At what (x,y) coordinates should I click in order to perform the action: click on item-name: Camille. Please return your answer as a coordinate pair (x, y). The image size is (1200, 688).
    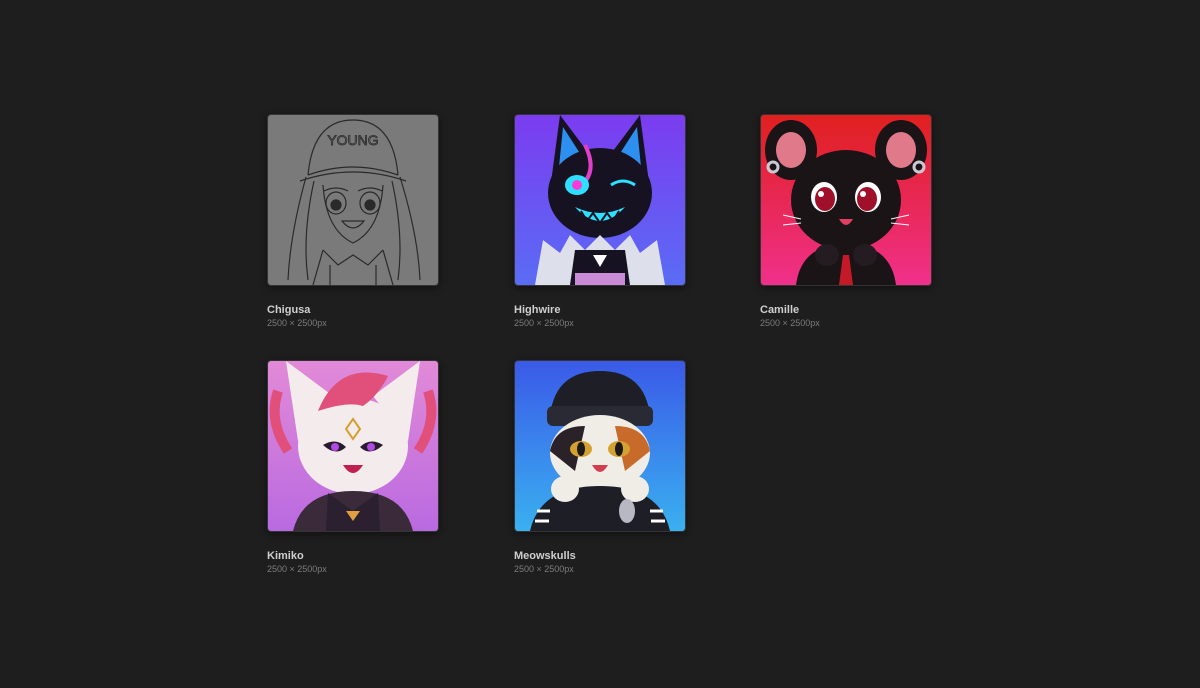
    Looking at the image, I should click on (780, 310).